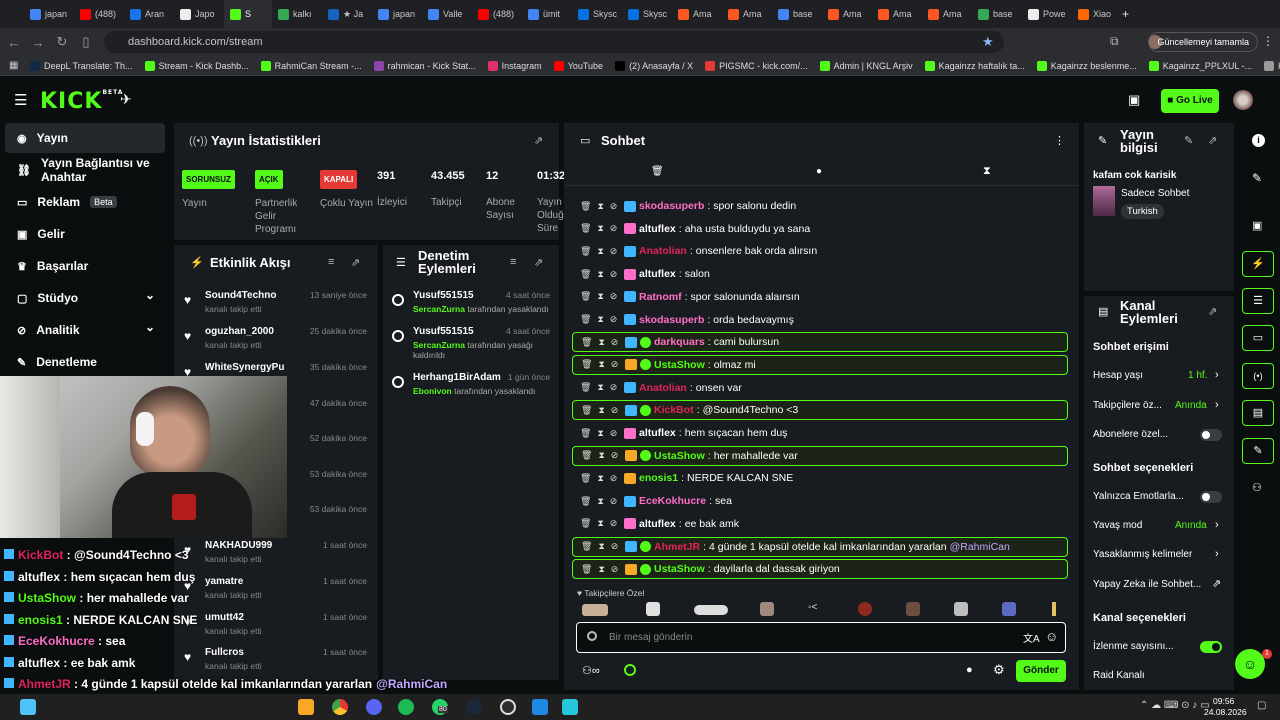 The height and width of the screenshot is (720, 1280). I want to click on broadcast-icon: (•), so click(1258, 376).